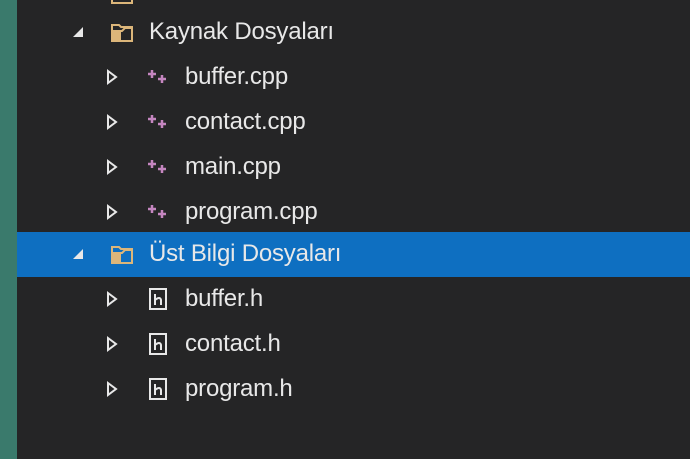  I want to click on tree-item-label: main.cpp, so click(233, 166).